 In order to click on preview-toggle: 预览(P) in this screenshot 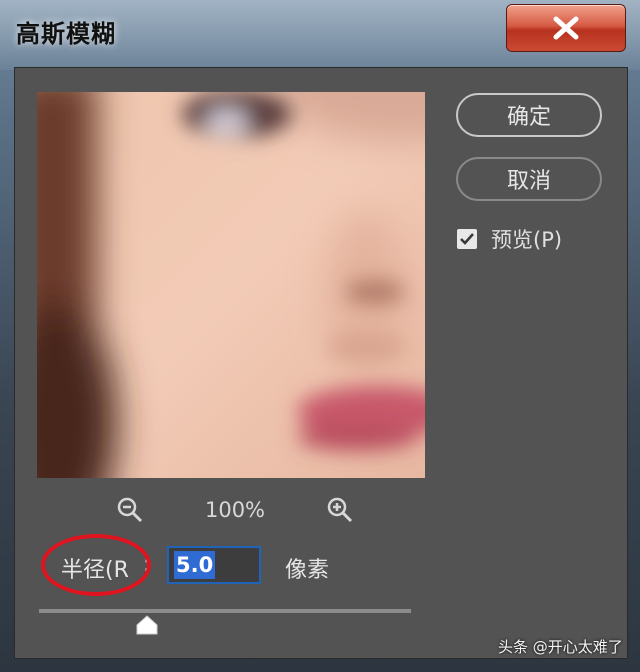, I will do `click(509, 239)`.